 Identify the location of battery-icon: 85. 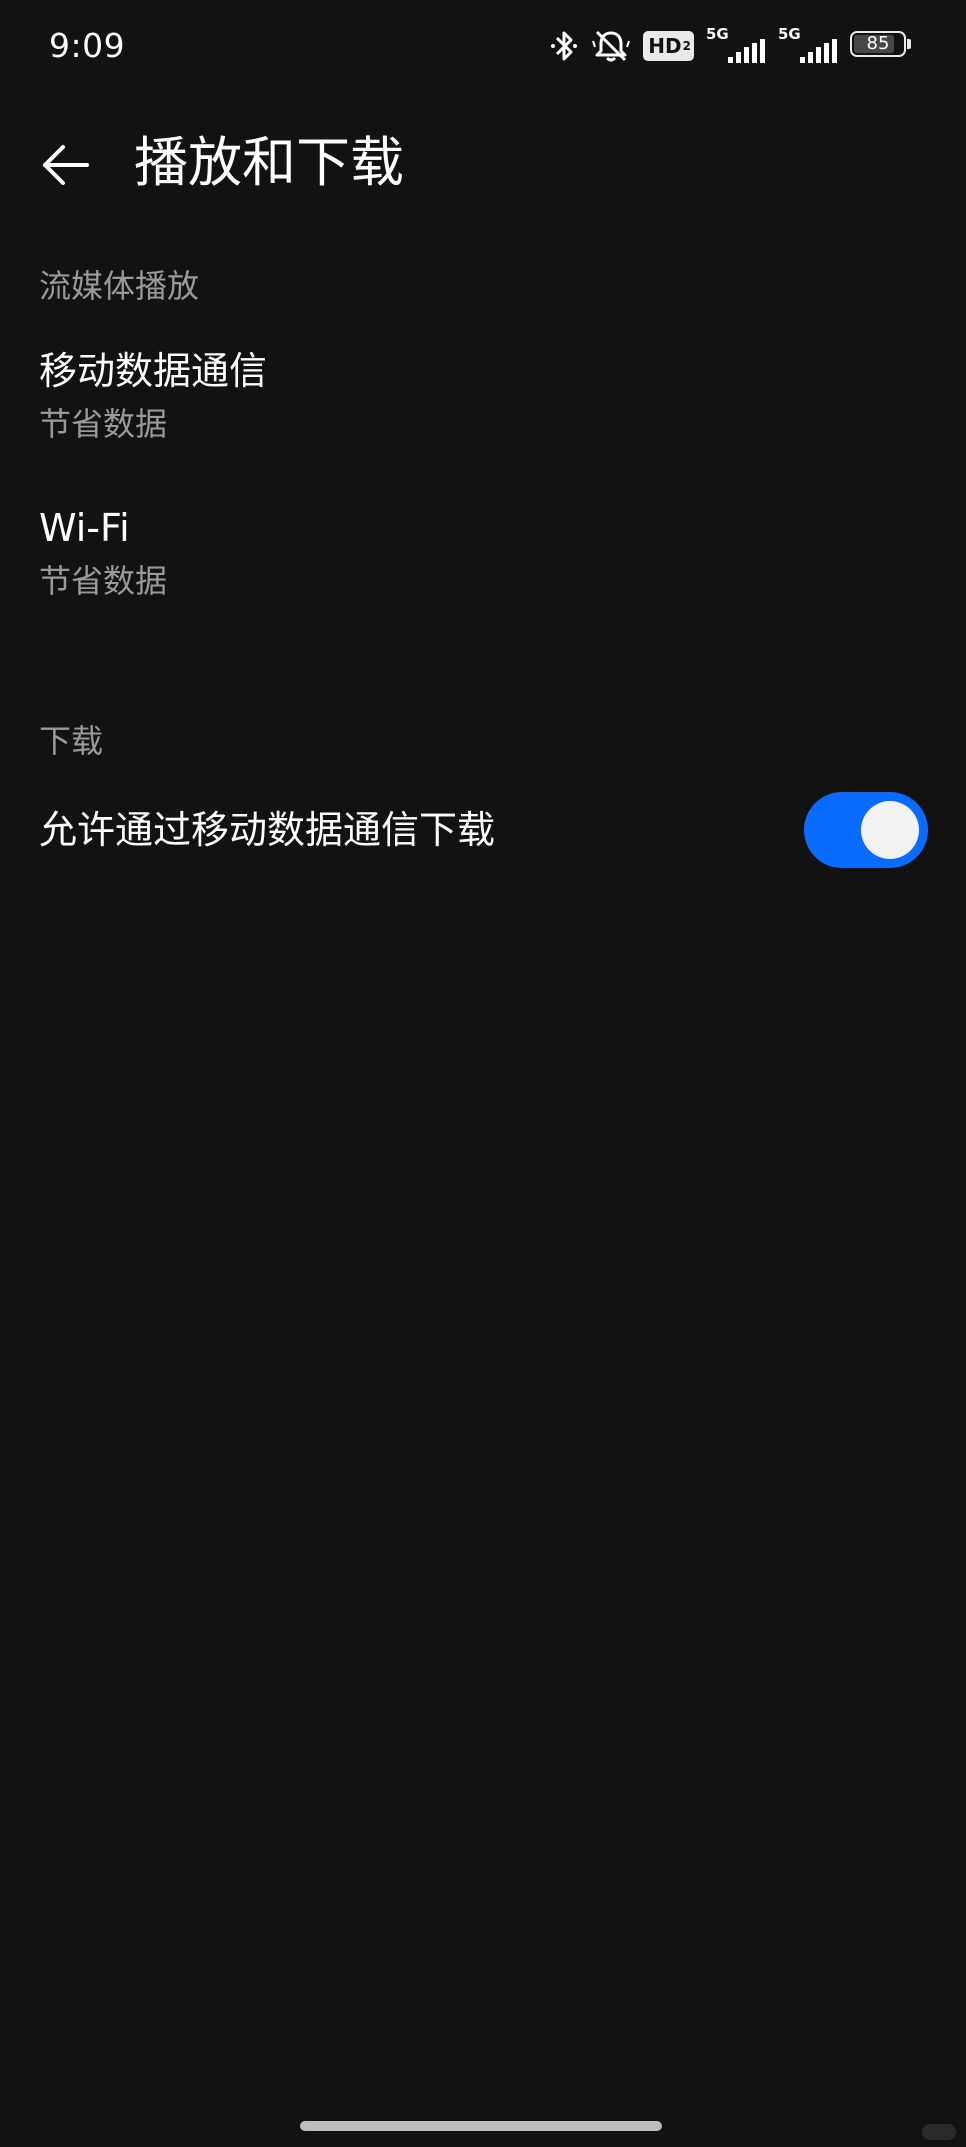
(882, 46).